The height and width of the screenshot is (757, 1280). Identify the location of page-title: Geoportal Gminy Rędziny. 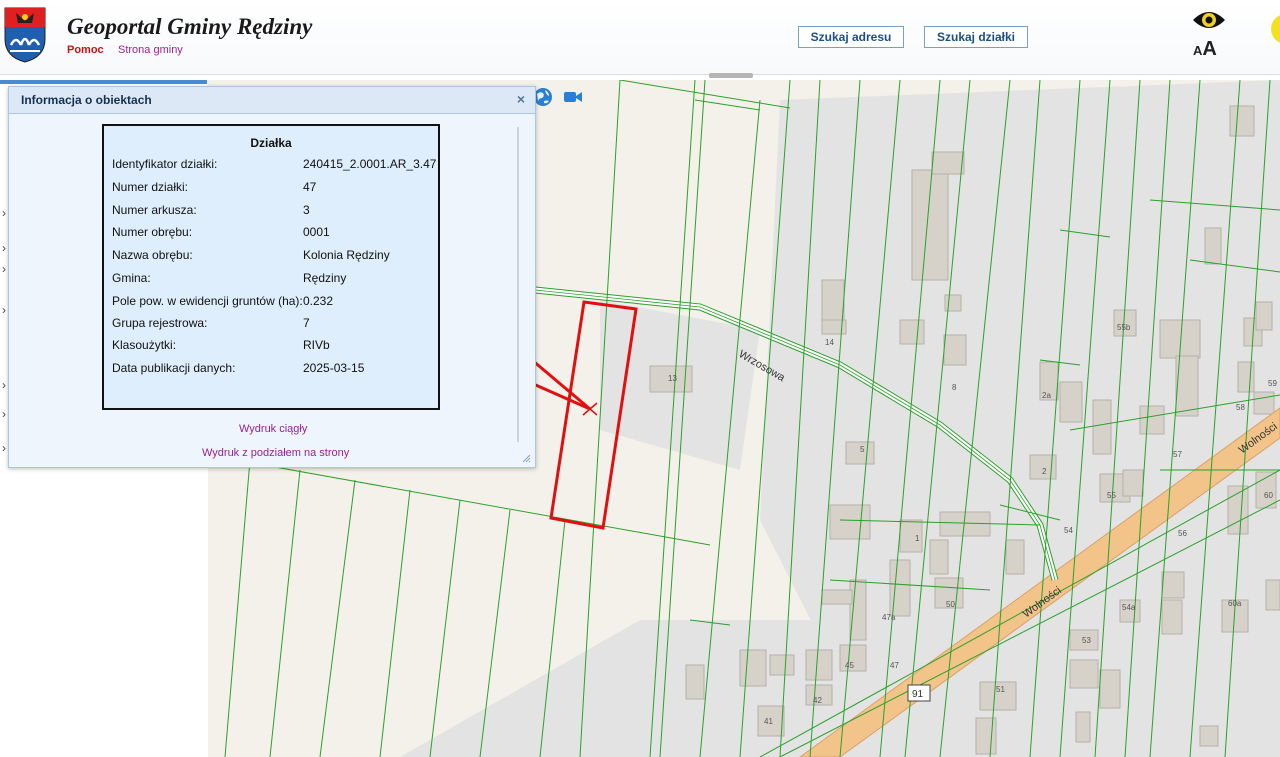
(190, 26).